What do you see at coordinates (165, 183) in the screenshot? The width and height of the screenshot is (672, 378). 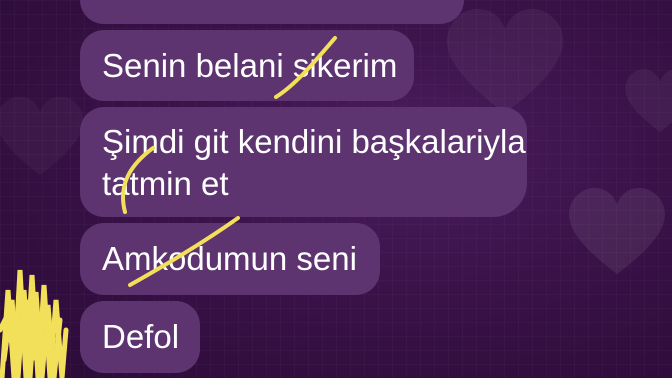 I see `message-text-line: tatmin et` at bounding box center [165, 183].